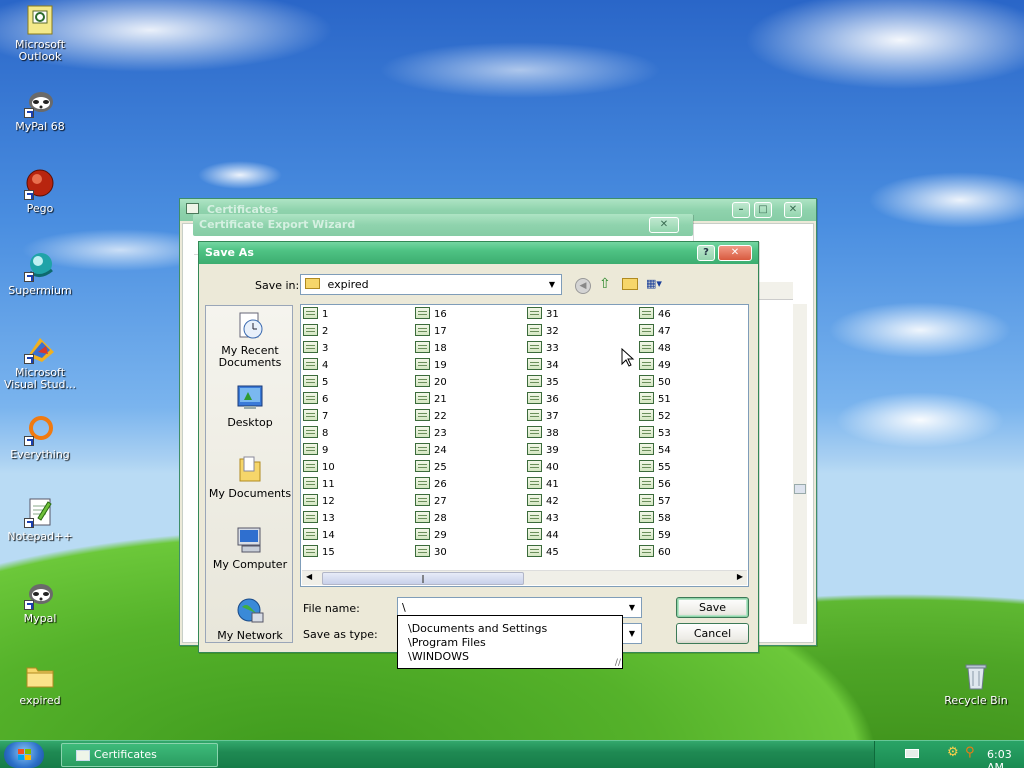 The image size is (1024, 774). Describe the element at coordinates (315, 349) in the screenshot. I see `file-item: 3` at that location.